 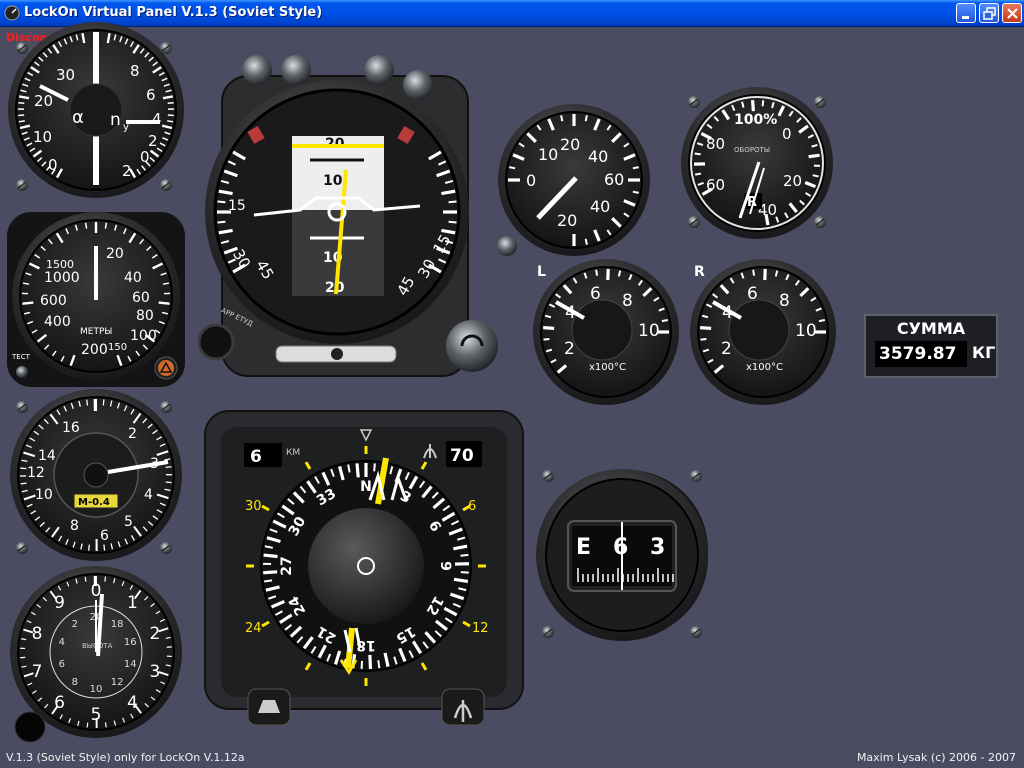 What do you see at coordinates (96, 689) in the screenshot?
I see `baro-inner-label: 10` at bounding box center [96, 689].